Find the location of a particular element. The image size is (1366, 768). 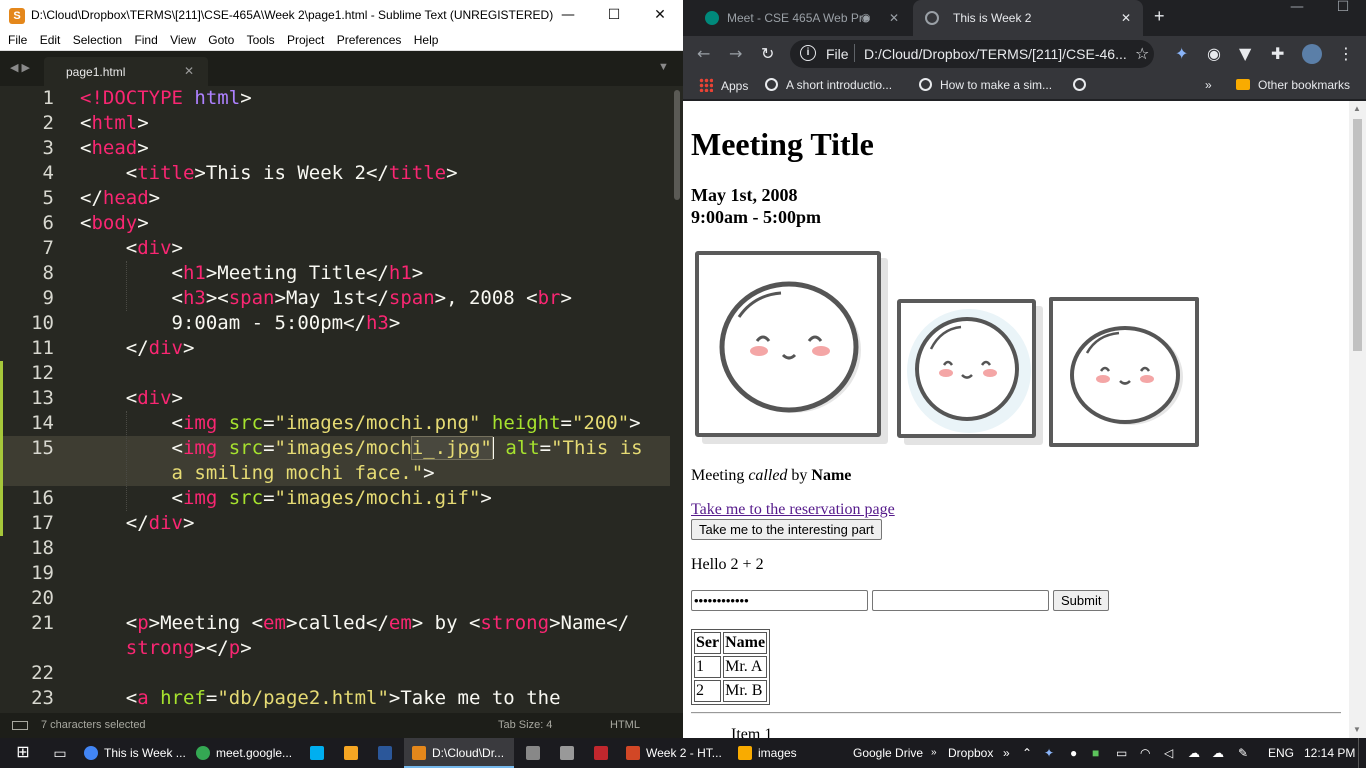

tab-nav-arrows-icon: ◀▶ is located at coordinates (21, 67).